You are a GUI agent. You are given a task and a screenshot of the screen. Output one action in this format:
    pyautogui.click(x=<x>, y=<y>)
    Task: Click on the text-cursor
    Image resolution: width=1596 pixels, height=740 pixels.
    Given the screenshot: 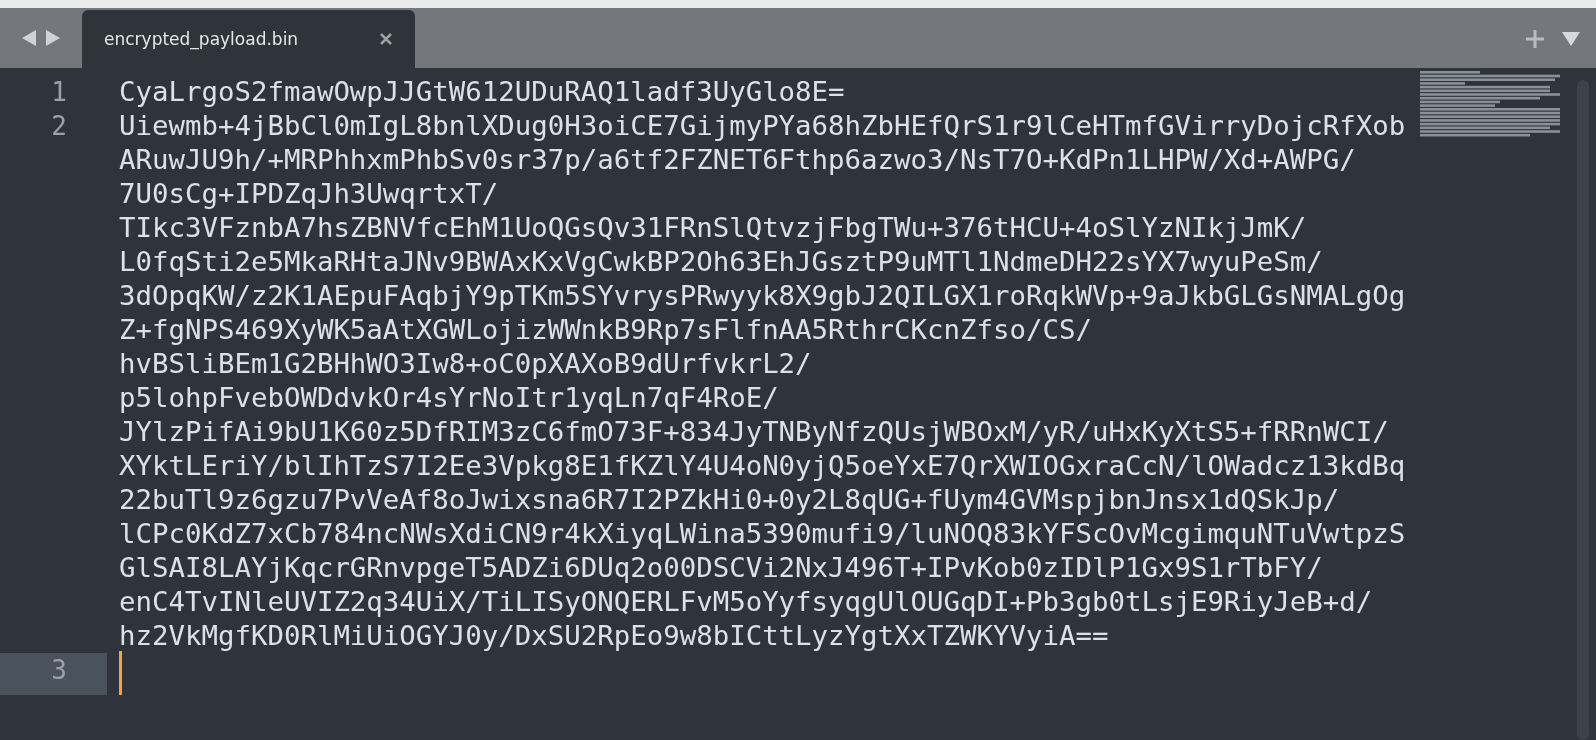 What is the action you would take?
    pyautogui.click(x=120, y=673)
    